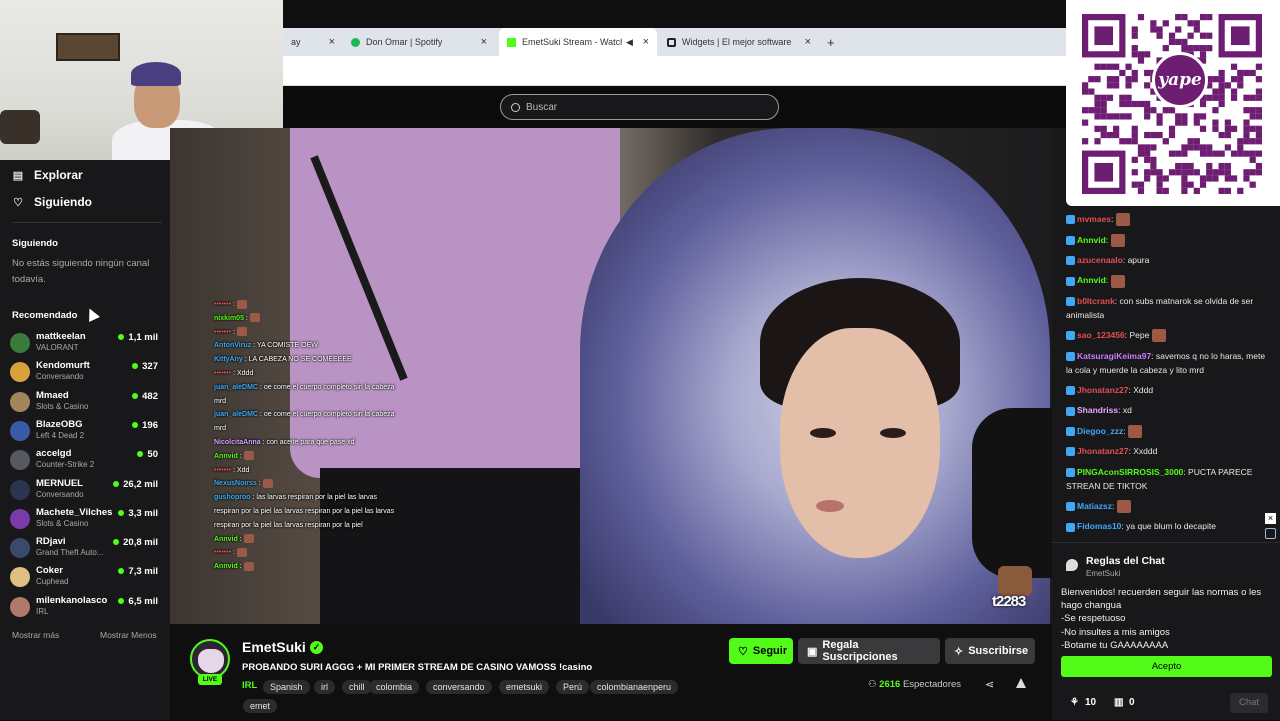 The height and width of the screenshot is (721, 1280). Describe the element at coordinates (869, 651) in the screenshot. I see `gift-subs-button: ▣ Regala Suscripciones` at that location.